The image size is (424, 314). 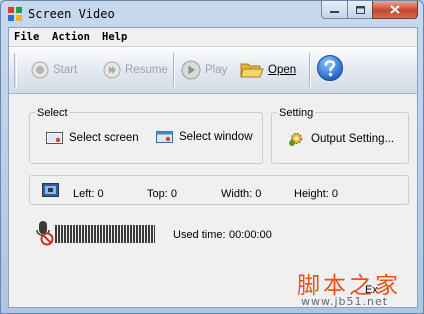 What do you see at coordinates (54, 138) in the screenshot?
I see `screen-icon` at bounding box center [54, 138].